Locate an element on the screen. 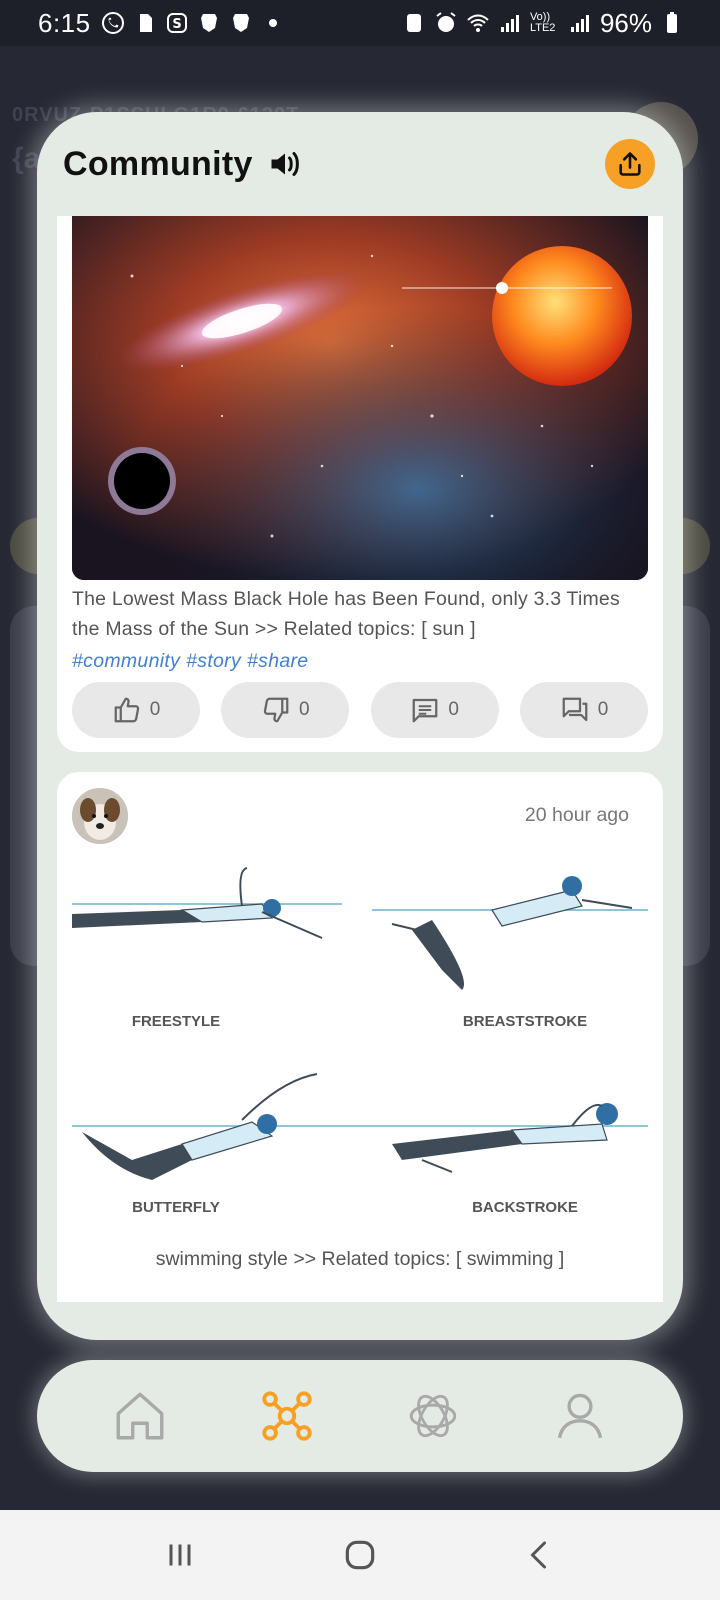 Image resolution: width=720 pixels, height=1600 pixels. freestyle-label: FREESTYLE is located at coordinates (176, 1021).